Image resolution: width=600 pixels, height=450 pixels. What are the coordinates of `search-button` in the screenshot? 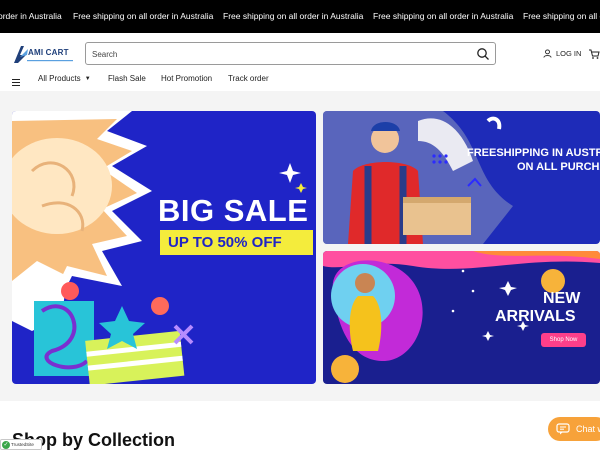 It's located at (483, 54).